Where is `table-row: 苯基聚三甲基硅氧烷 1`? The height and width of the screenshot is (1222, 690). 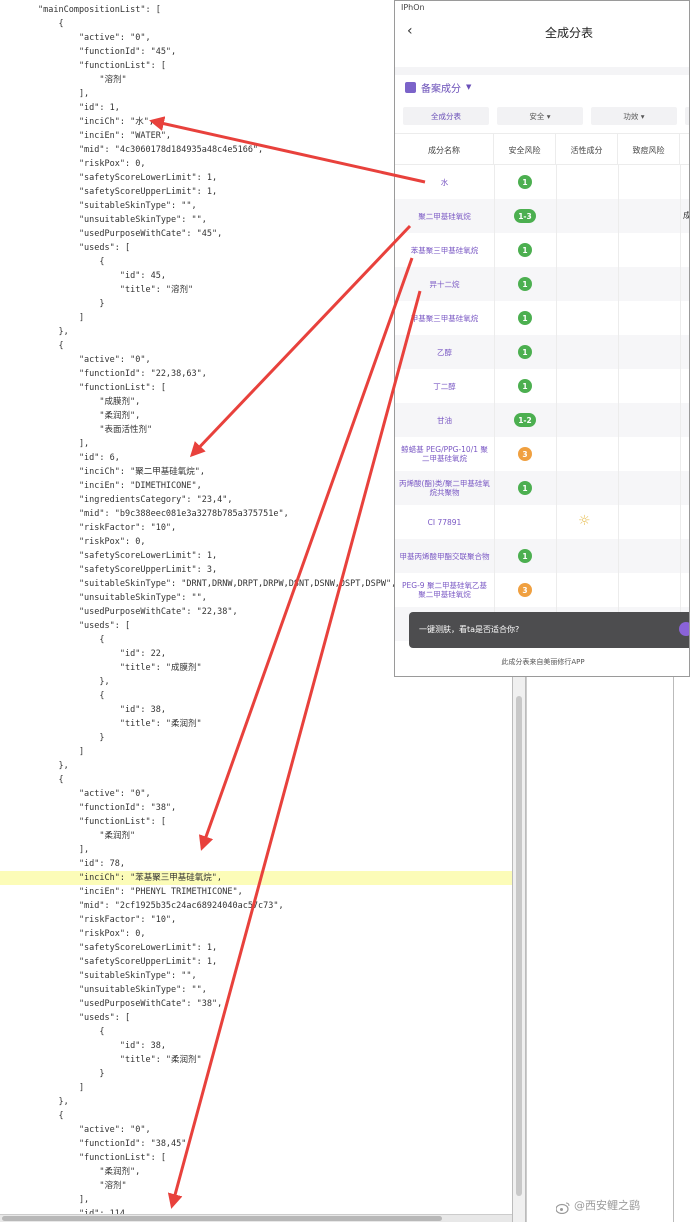 table-row: 苯基聚三甲基硅氧烷 1 is located at coordinates (542, 250).